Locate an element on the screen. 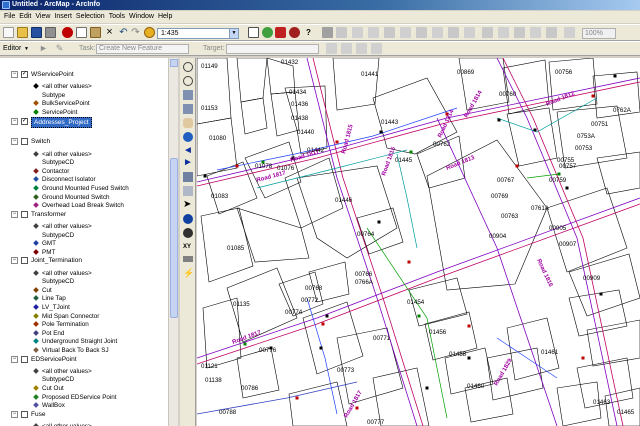 The height and width of the screenshot is (426, 640). command-line-icon is located at coordinates (294, 32).